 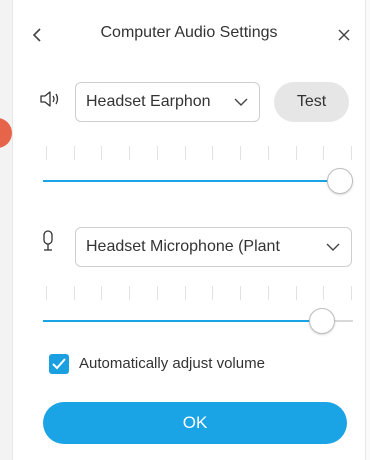 What do you see at coordinates (311, 102) in the screenshot?
I see `test-speaker-button: Test` at bounding box center [311, 102].